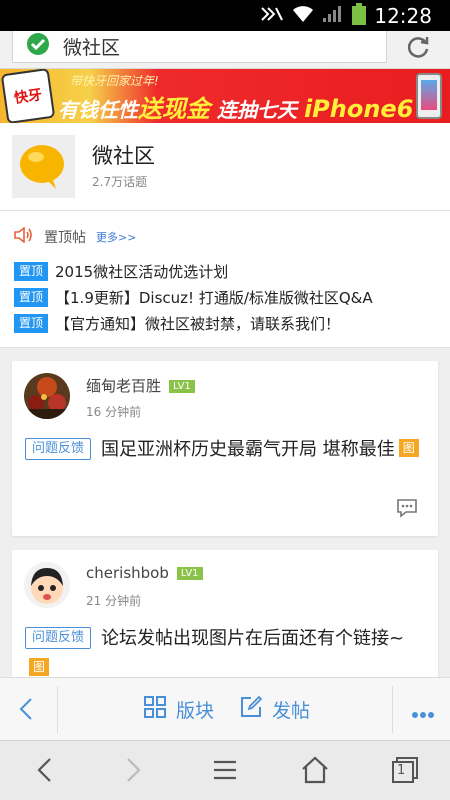 The width and height of the screenshot is (450, 800). What do you see at coordinates (195, 711) in the screenshot?
I see `sections-label: 版块` at bounding box center [195, 711].